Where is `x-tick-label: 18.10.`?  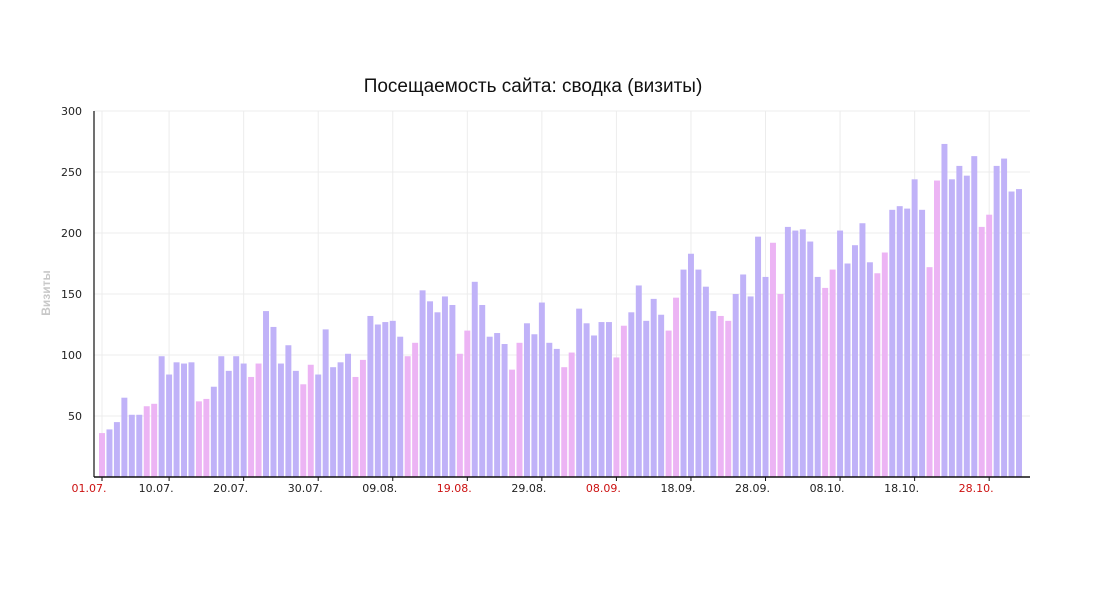
x-tick-label: 18.10. is located at coordinates (901, 488).